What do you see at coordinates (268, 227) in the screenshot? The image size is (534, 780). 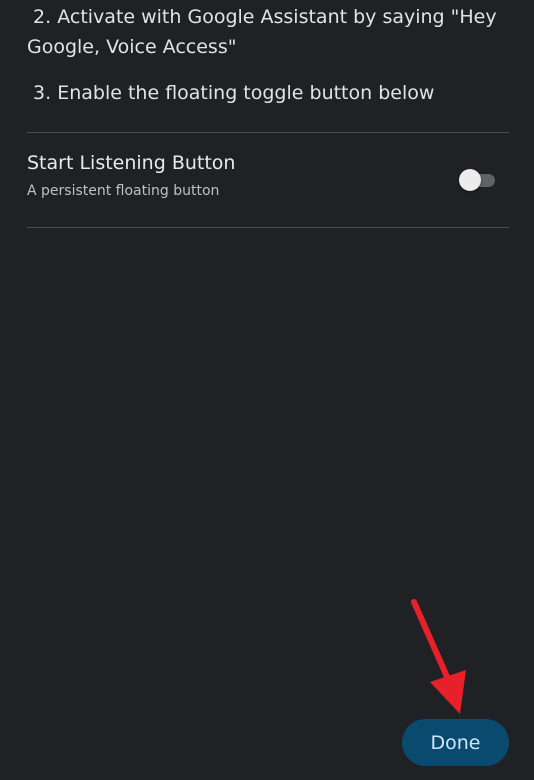 I see `divider-bottom` at bounding box center [268, 227].